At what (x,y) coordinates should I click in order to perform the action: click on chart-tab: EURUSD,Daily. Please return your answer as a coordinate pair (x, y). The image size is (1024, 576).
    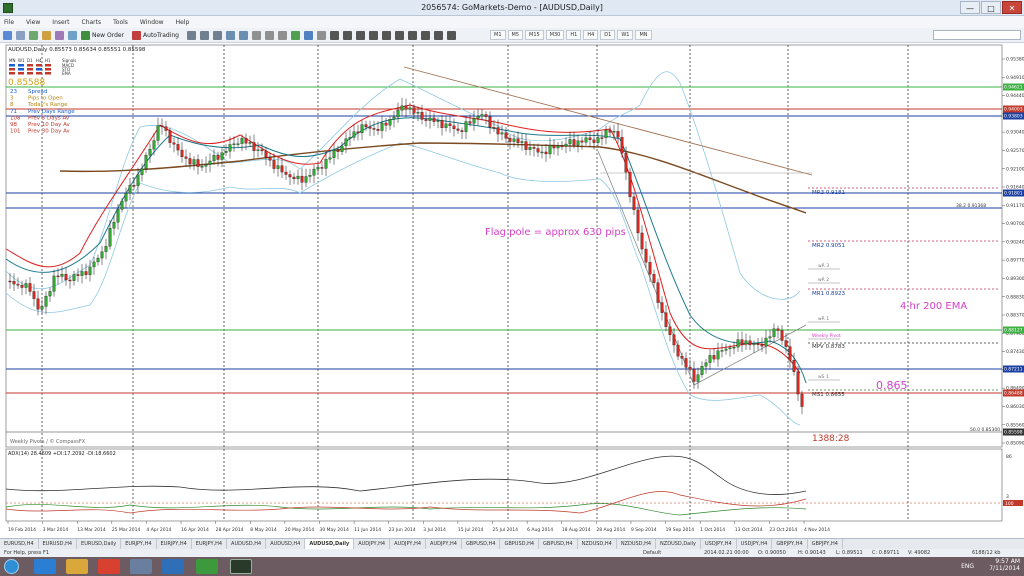
    Looking at the image, I should click on (99, 544).